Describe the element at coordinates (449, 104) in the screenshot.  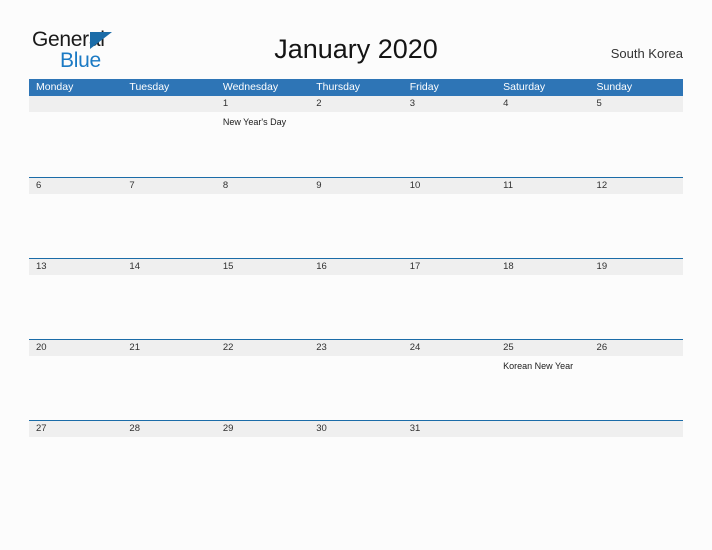
I see `day-number: 3` at that location.